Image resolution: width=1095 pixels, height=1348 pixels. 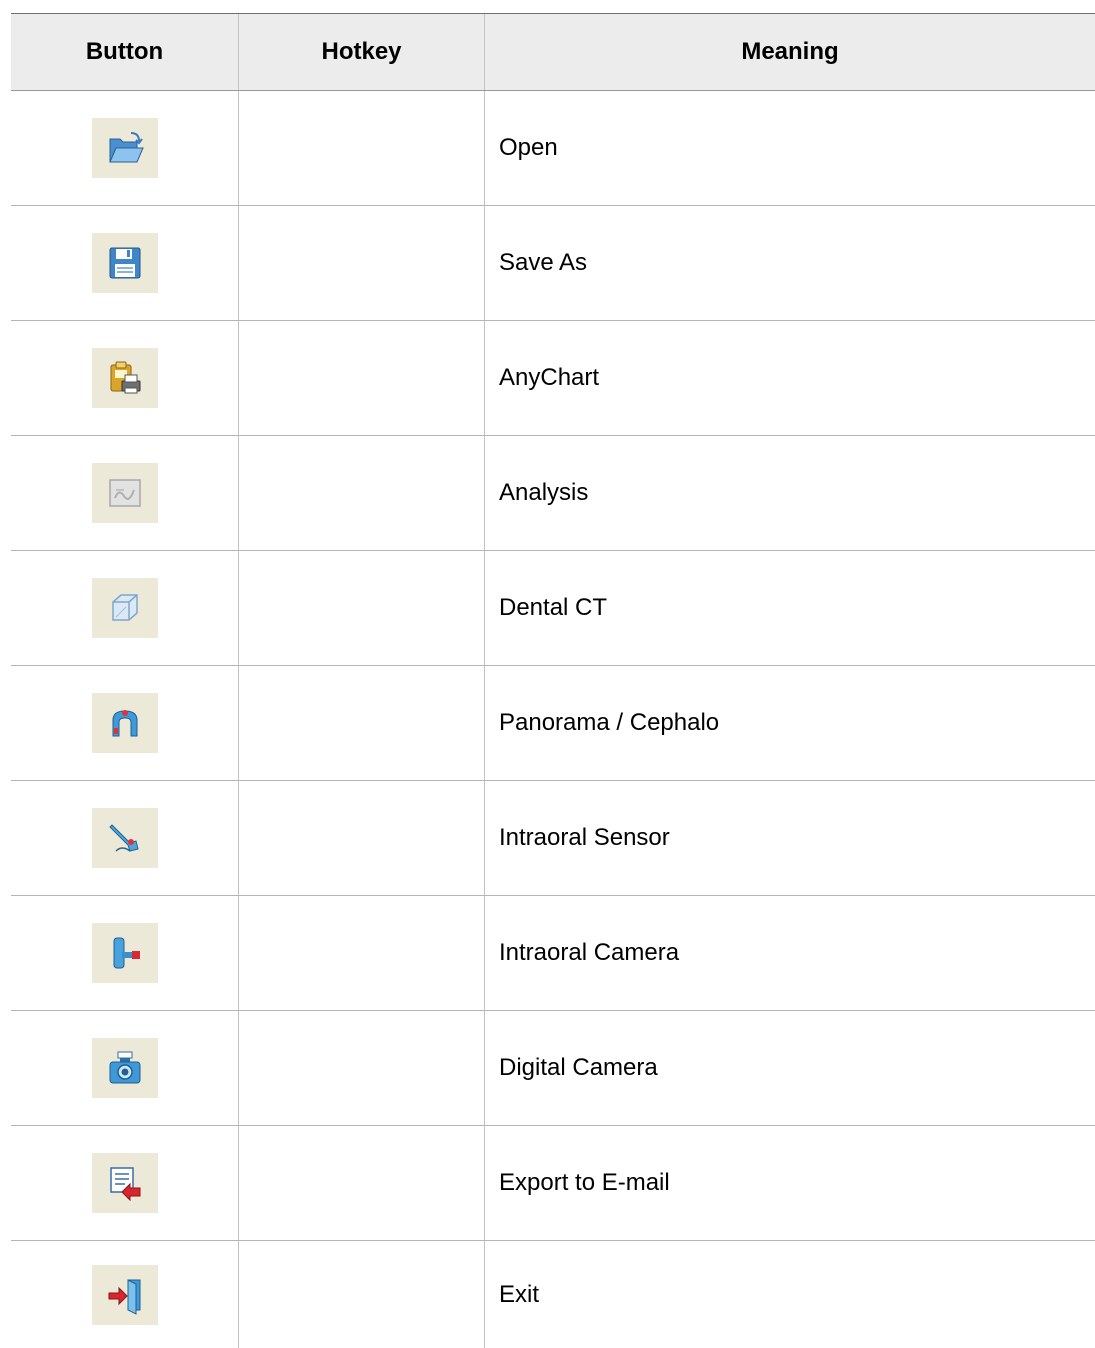 I want to click on exit-door-icon, so click(x=124, y=1294).